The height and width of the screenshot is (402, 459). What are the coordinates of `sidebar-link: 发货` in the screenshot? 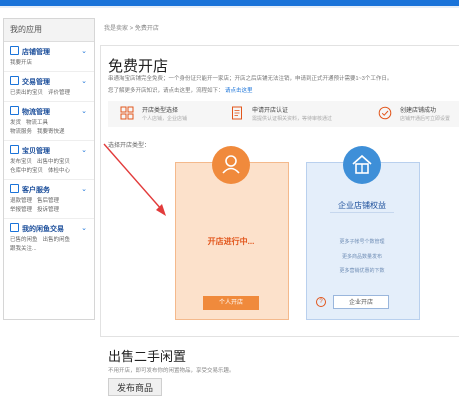 It's located at (15, 123).